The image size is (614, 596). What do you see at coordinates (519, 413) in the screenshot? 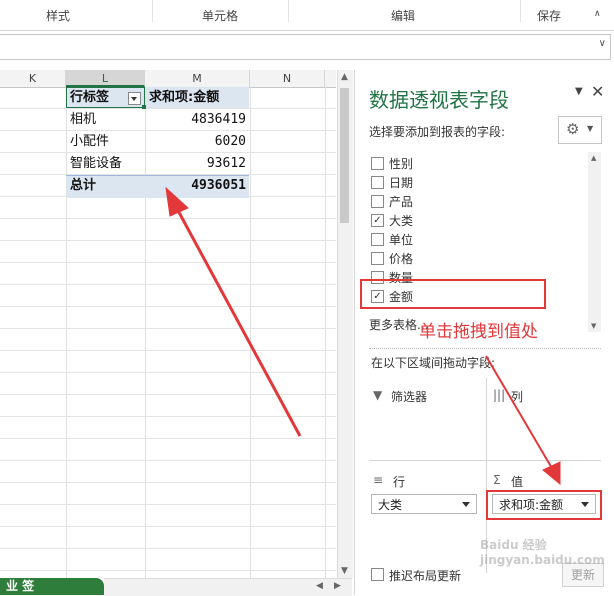
I see `arrow-to-values-line` at bounding box center [519, 413].